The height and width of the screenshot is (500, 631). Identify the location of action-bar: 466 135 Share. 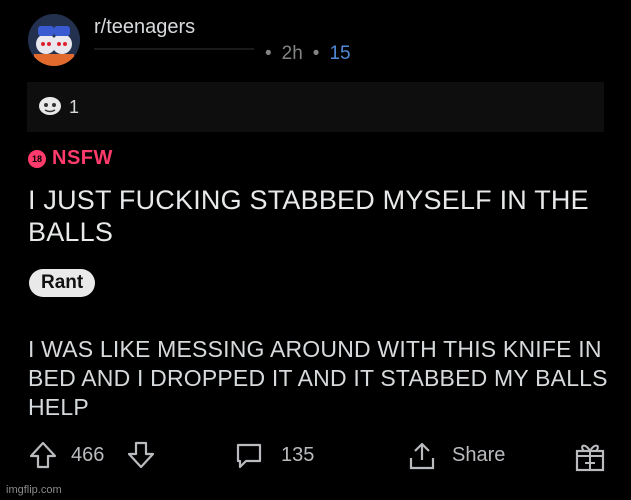
(315, 457).